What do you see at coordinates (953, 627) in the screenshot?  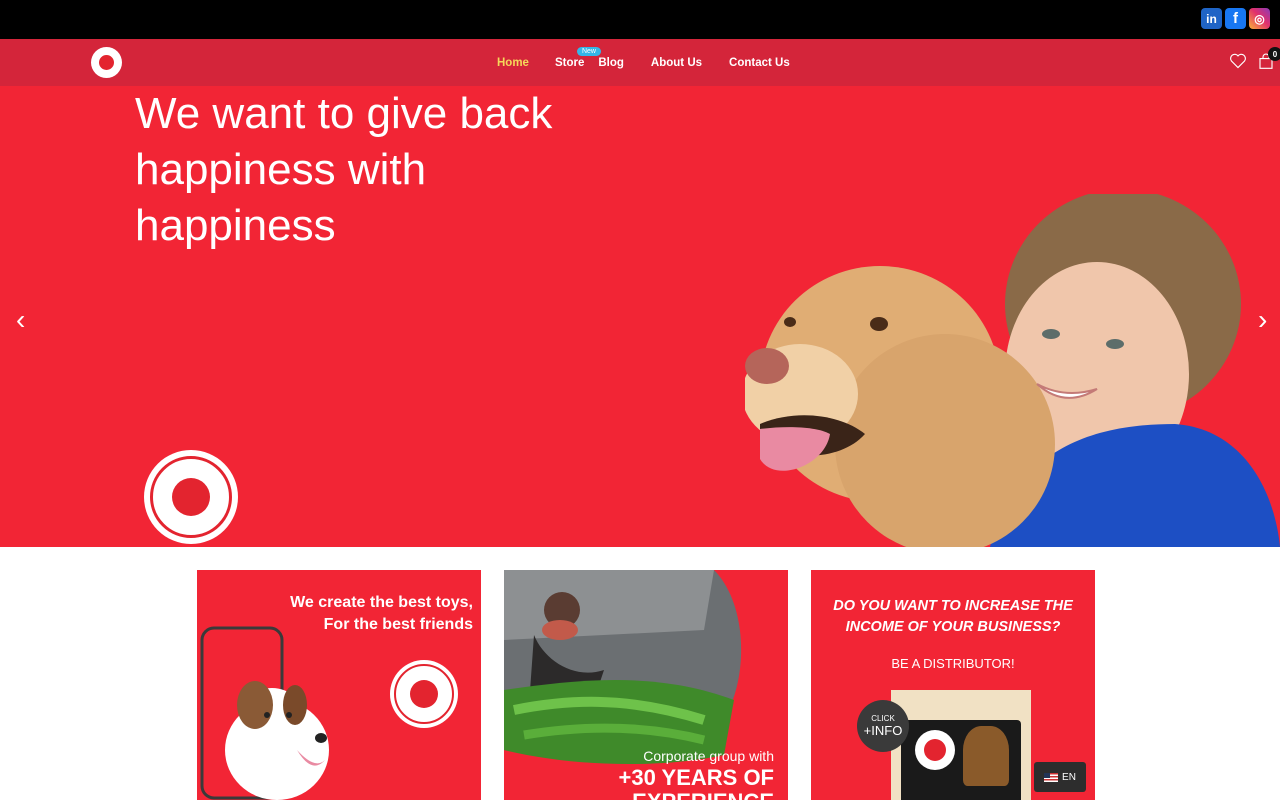 I see `distributor-line-2: INCOME OF YOUR BUSINESS?` at bounding box center [953, 627].